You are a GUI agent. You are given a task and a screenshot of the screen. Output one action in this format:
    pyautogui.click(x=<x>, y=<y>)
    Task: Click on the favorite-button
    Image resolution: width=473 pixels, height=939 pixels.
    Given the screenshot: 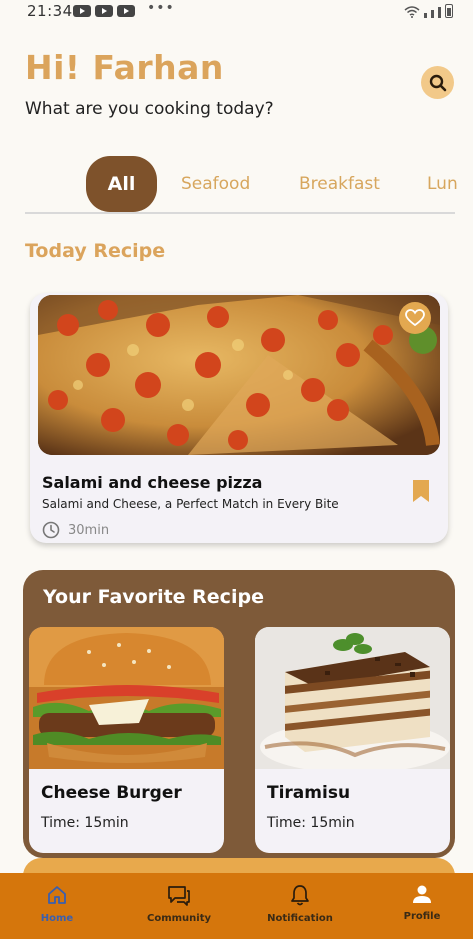 What is the action you would take?
    pyautogui.click(x=415, y=318)
    